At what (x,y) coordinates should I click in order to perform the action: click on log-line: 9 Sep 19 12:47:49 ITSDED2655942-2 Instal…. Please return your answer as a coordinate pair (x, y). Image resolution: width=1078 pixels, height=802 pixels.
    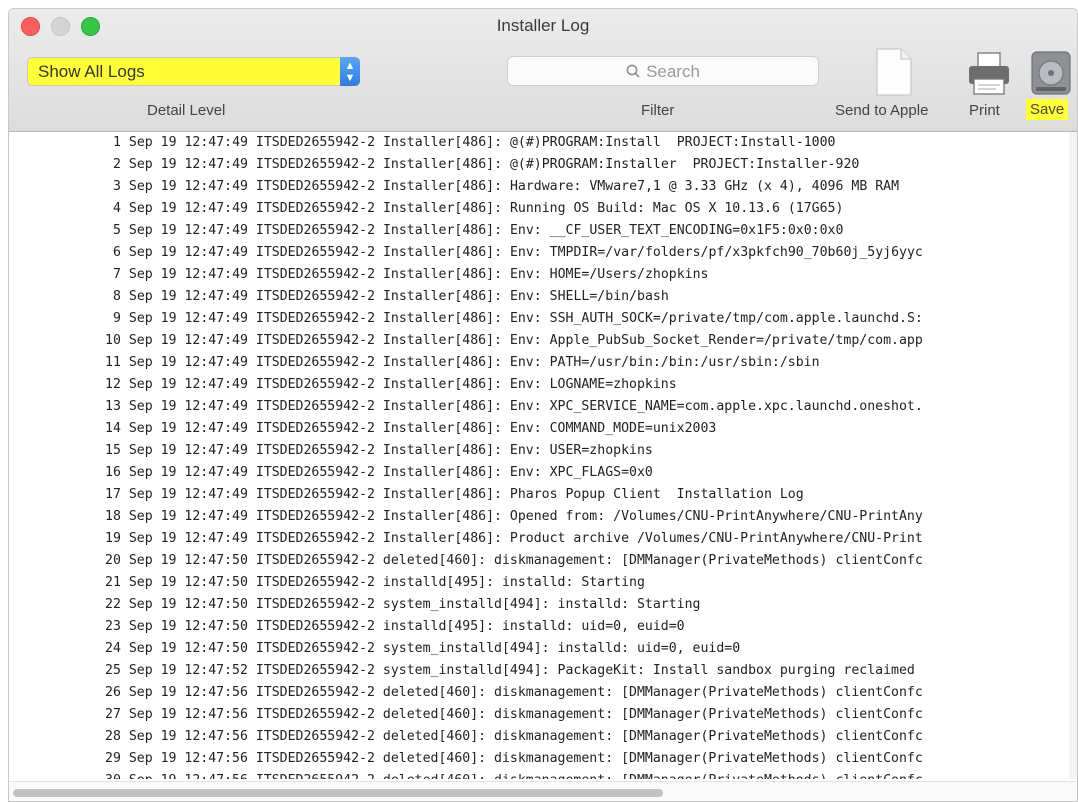
    Looking at the image, I should click on (518, 318).